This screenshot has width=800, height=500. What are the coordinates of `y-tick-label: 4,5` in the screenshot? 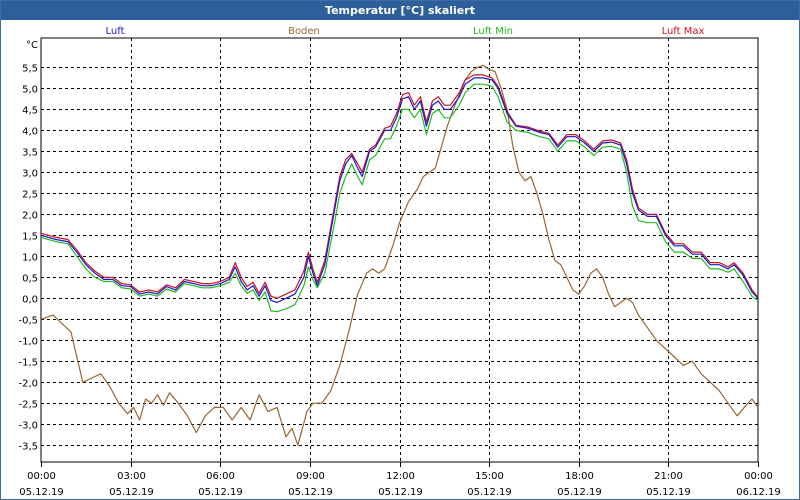 It's located at (30, 111).